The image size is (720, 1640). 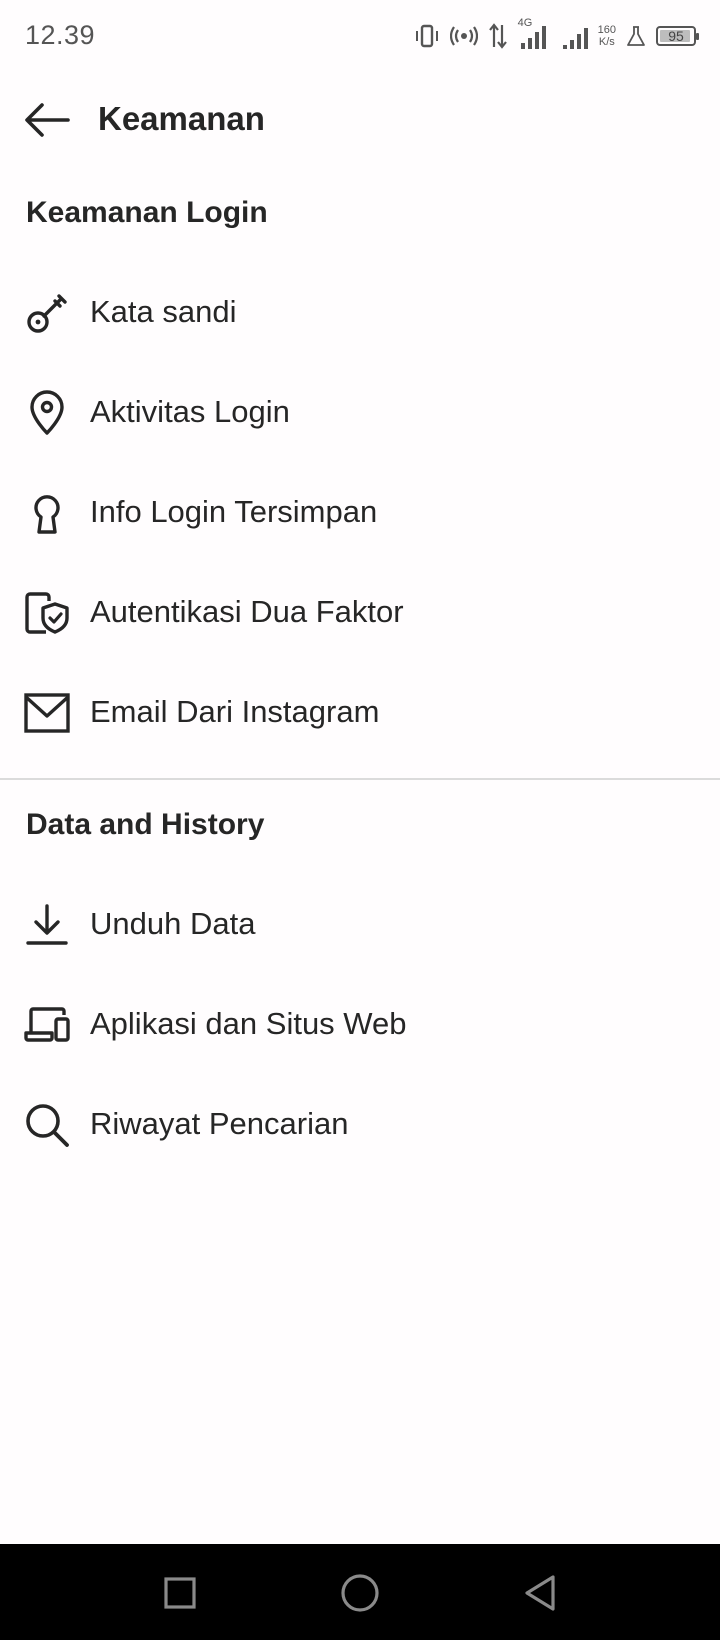 I want to click on status-bar: 12.39 4G 160 K/s 95, so click(x=360, y=38).